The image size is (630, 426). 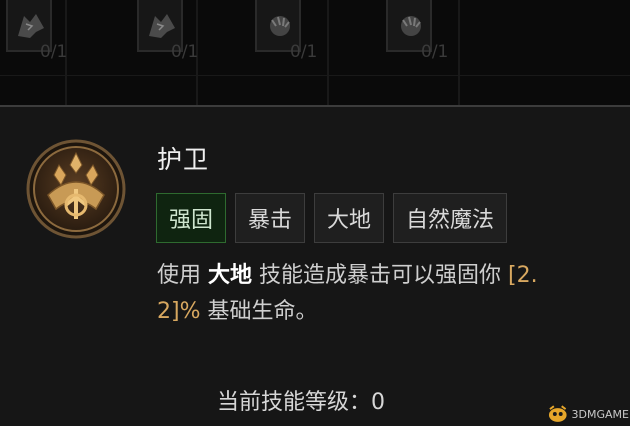 I want to click on desc-prefix: 使用, so click(x=182, y=275).